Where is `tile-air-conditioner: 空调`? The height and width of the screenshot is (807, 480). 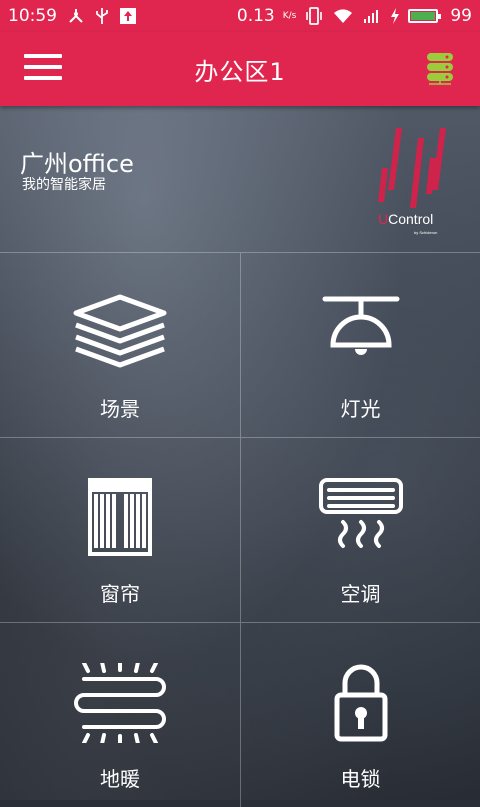 tile-air-conditioner: 空调 is located at coordinates (360, 529).